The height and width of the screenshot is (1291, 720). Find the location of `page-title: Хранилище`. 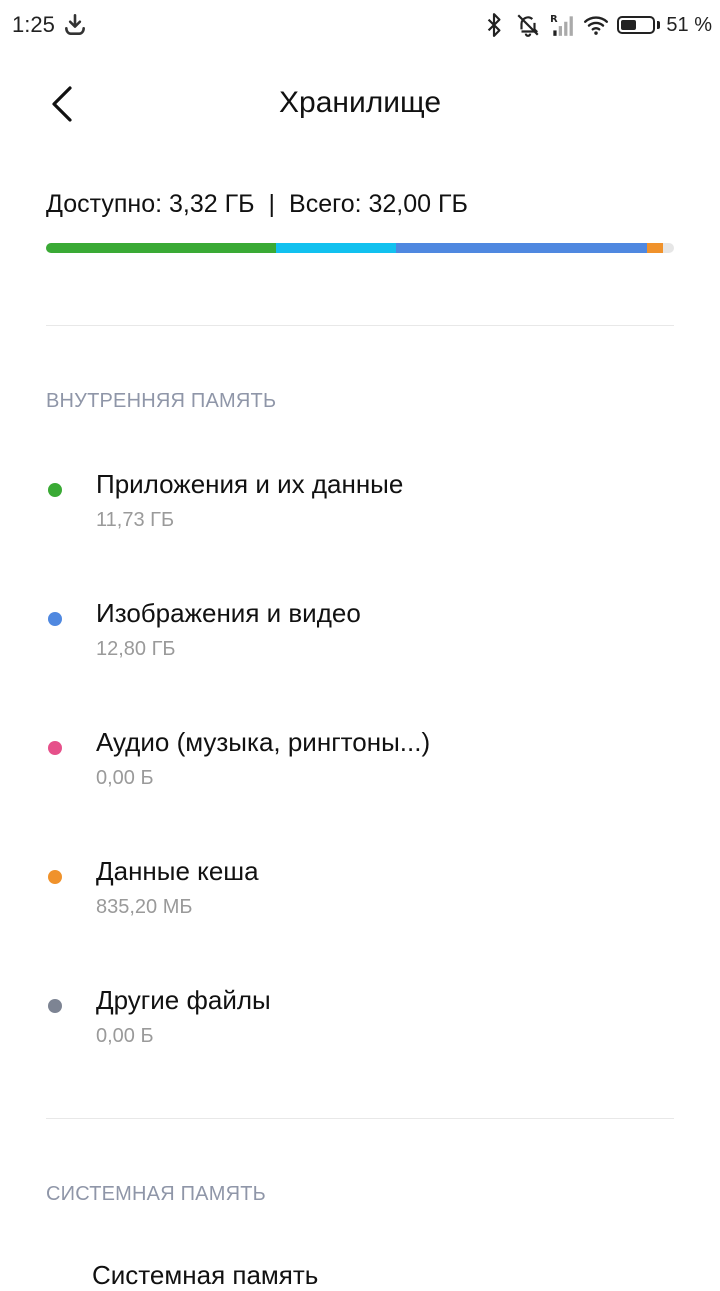

page-title: Хранилище is located at coordinates (360, 102).